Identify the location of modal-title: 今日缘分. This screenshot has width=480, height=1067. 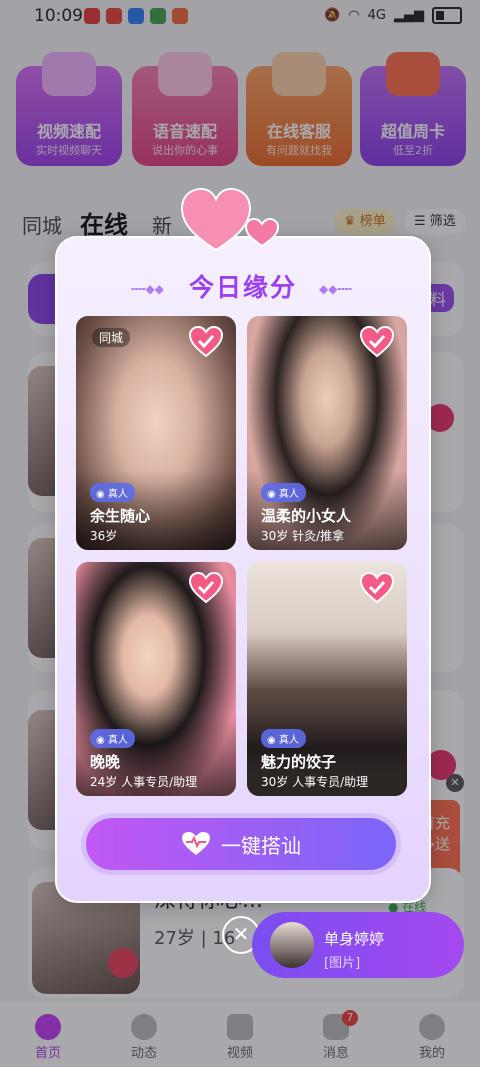
(242, 287).